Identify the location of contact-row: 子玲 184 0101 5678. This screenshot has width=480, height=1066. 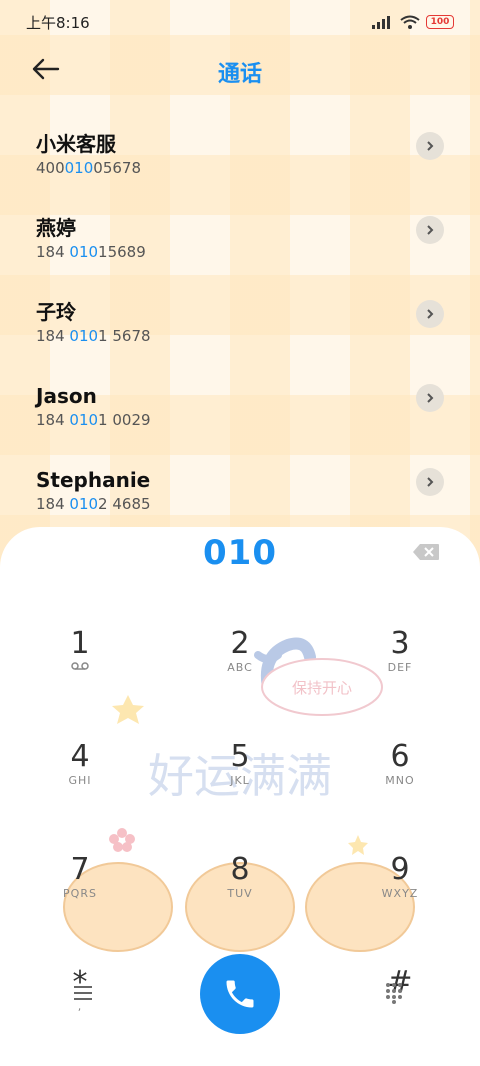
(240, 326).